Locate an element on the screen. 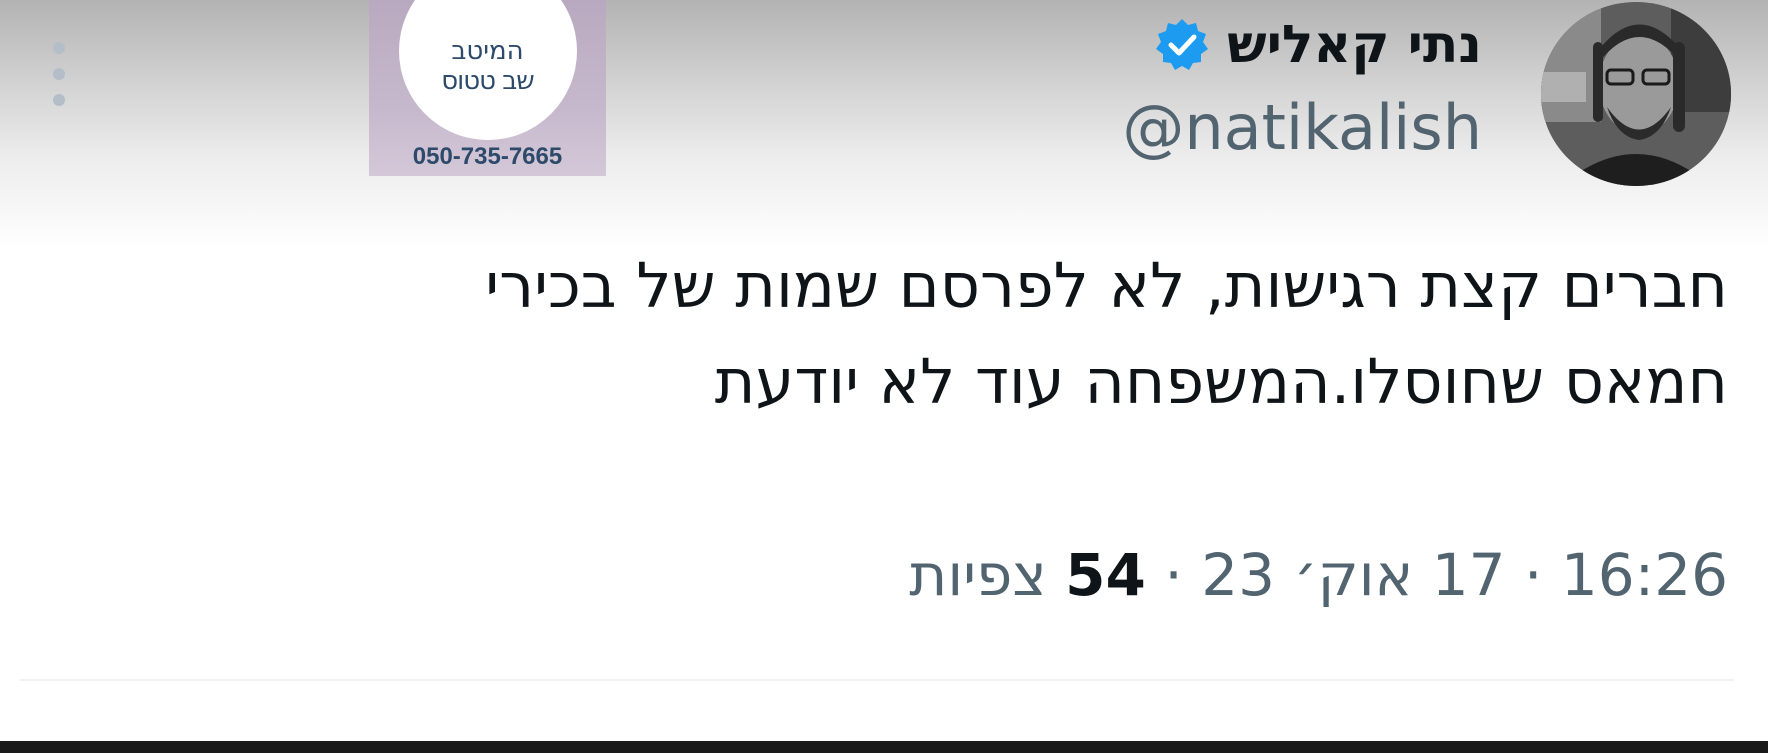 This screenshot has width=1768, height=753. watermark-logo: המיטב שב טטוס 050-735-7665 is located at coordinates (487, 88).